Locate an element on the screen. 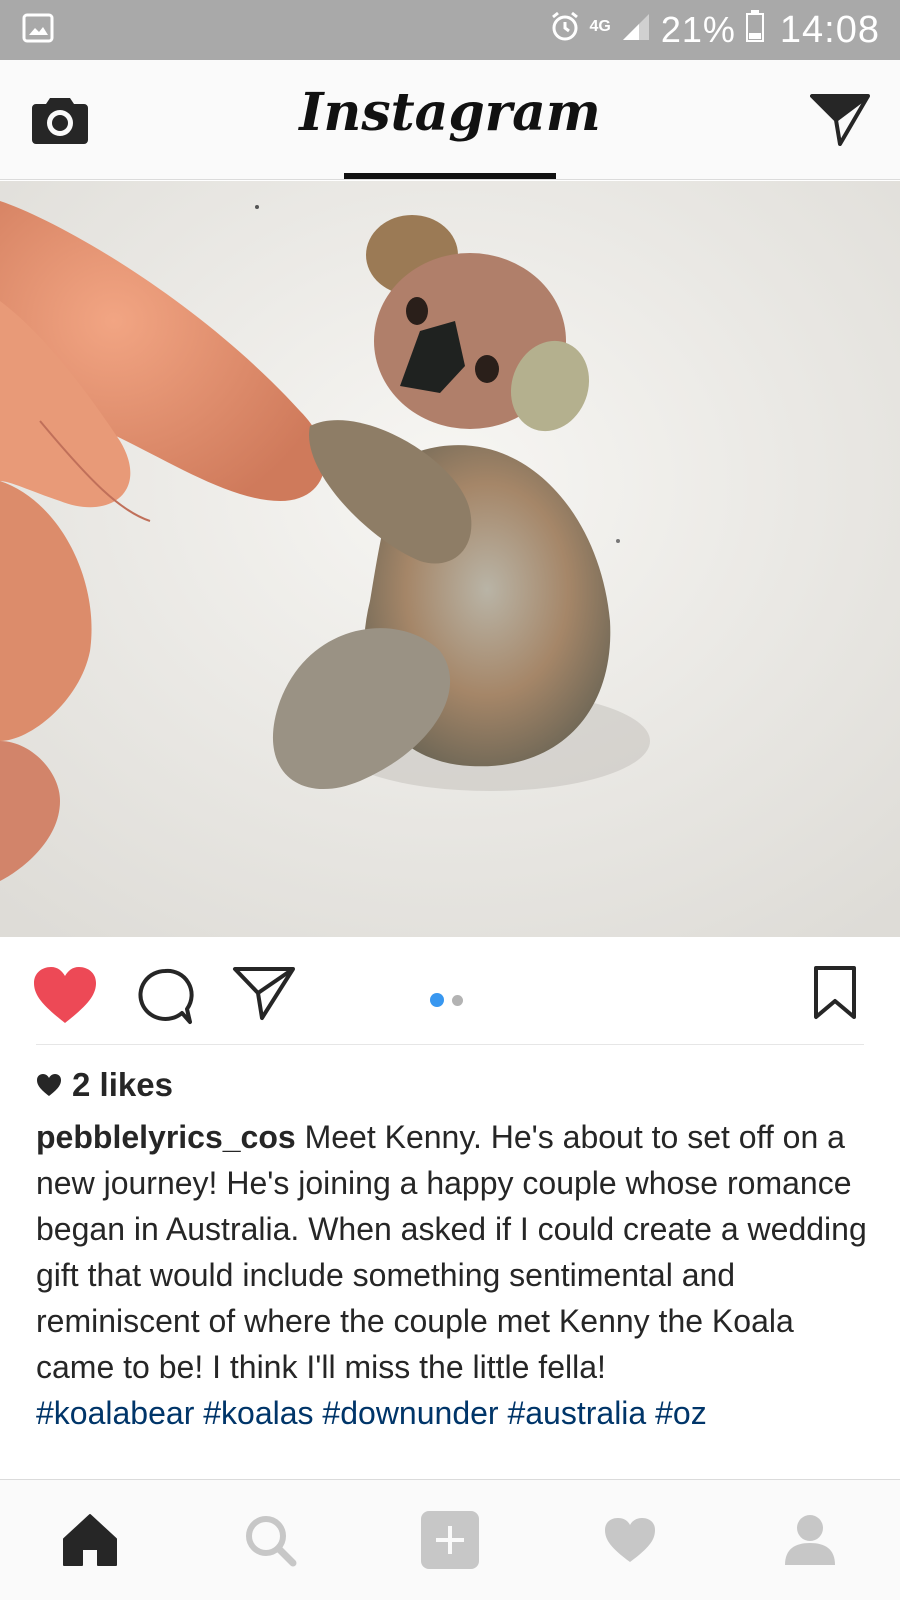  like-button is located at coordinates (65, 995).